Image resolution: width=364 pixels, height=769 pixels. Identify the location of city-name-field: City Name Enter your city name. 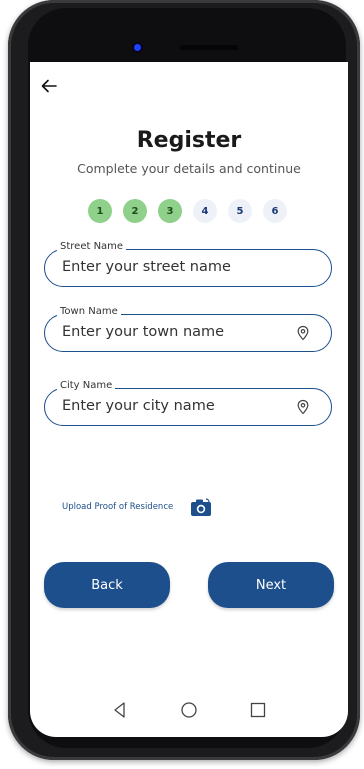
(188, 403).